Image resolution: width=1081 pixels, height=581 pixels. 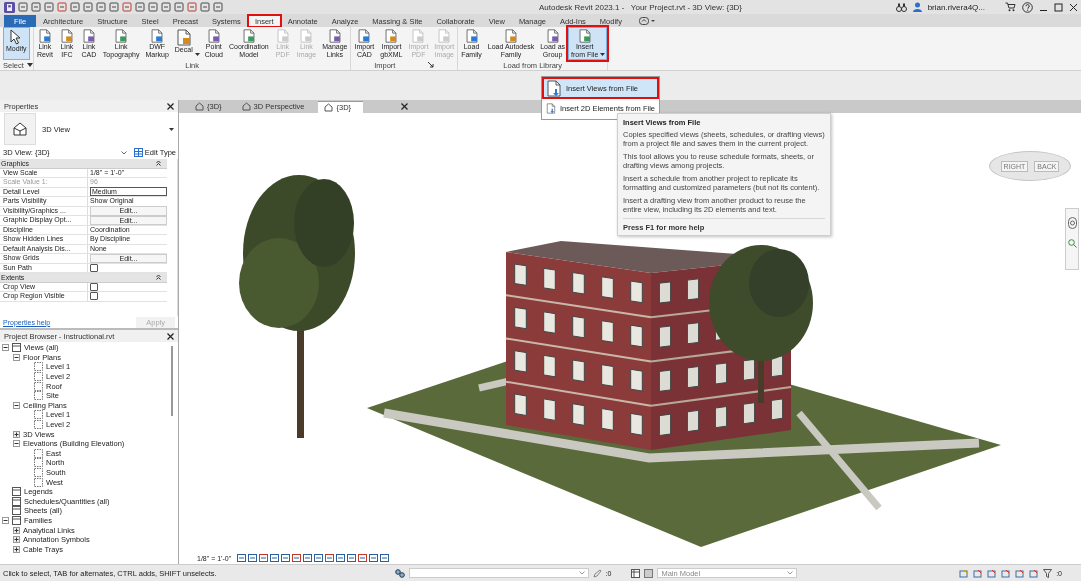 I want to click on cart-icon, so click(x=1010, y=7).